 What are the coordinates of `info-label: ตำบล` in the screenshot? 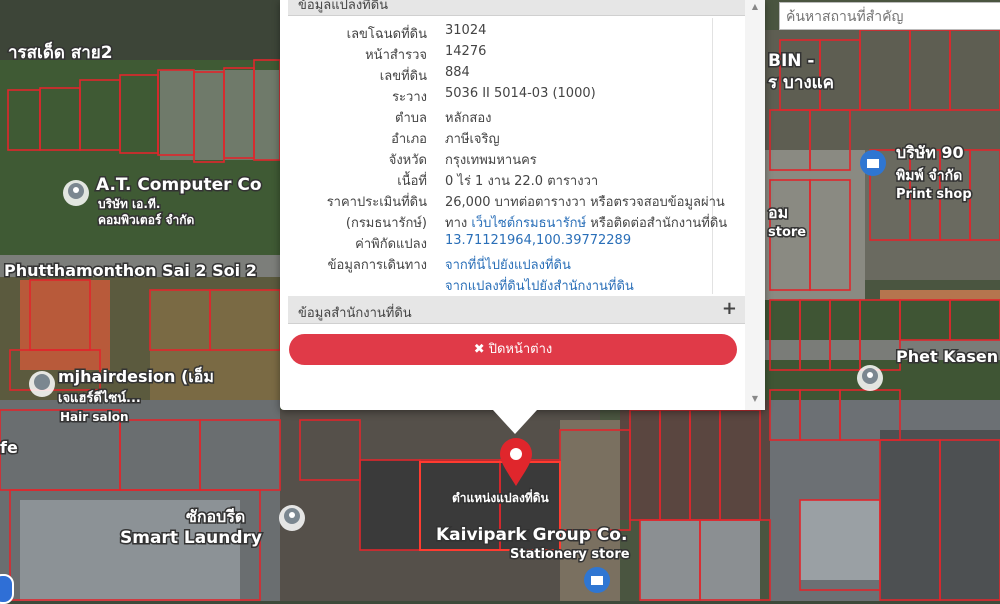 It's located at (411, 118).